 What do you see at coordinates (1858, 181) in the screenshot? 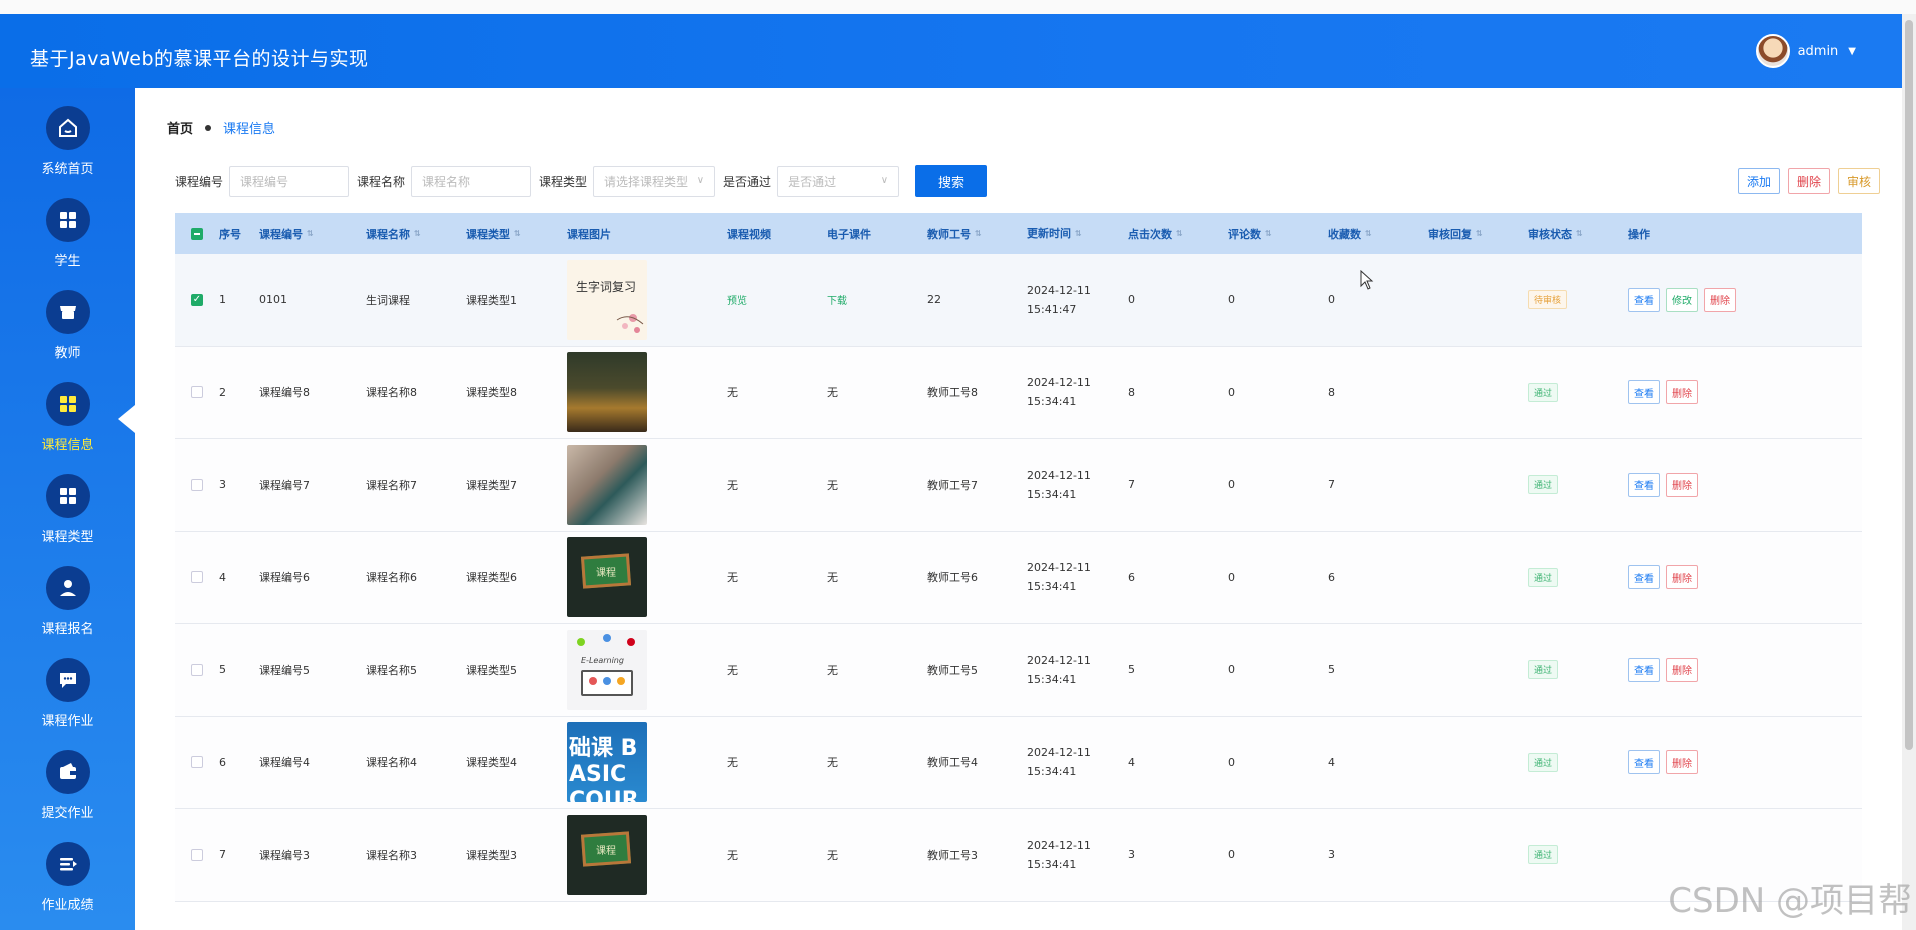
I see `audit-button: 审核` at bounding box center [1858, 181].